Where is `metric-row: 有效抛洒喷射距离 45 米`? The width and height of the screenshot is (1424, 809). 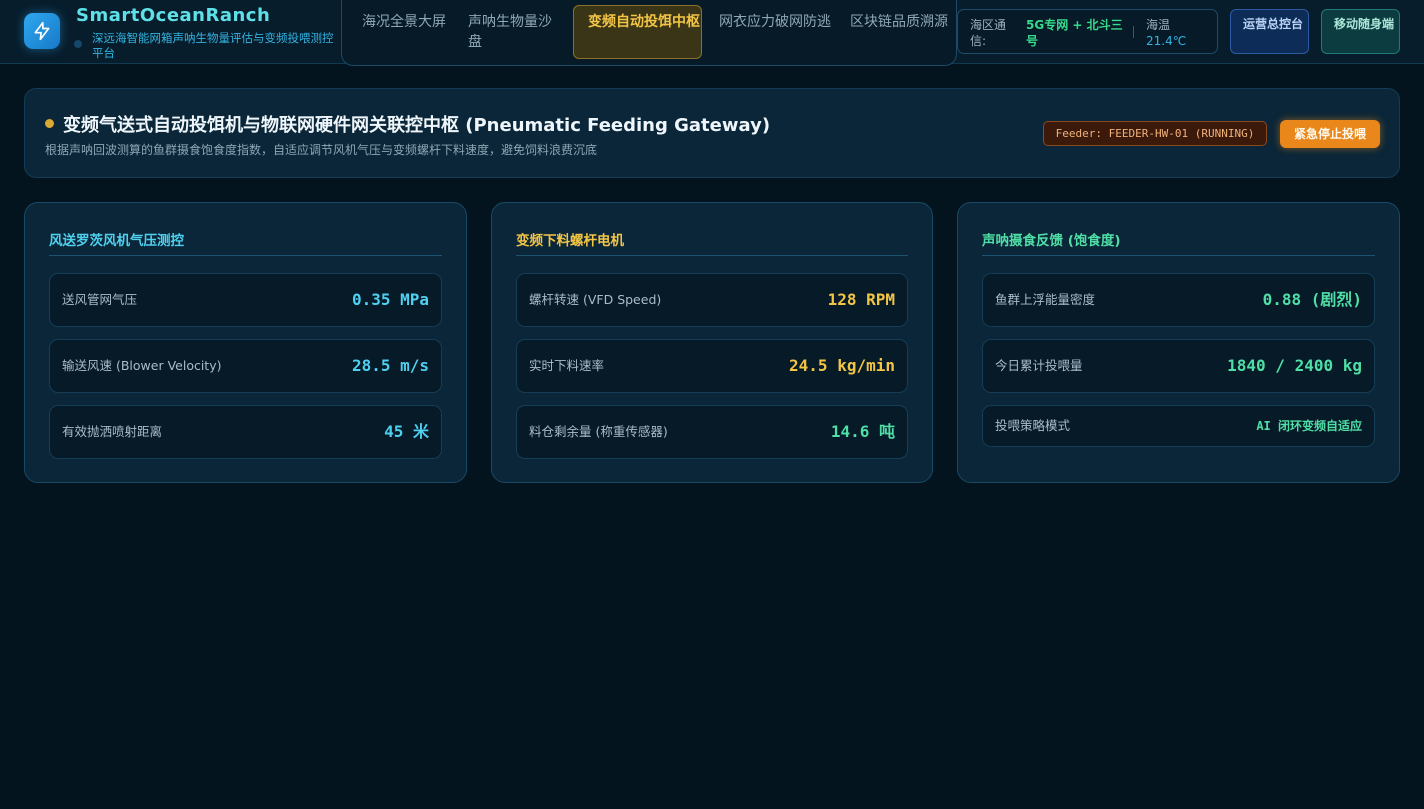 metric-row: 有效抛洒喷射距离 45 米 is located at coordinates (245, 432).